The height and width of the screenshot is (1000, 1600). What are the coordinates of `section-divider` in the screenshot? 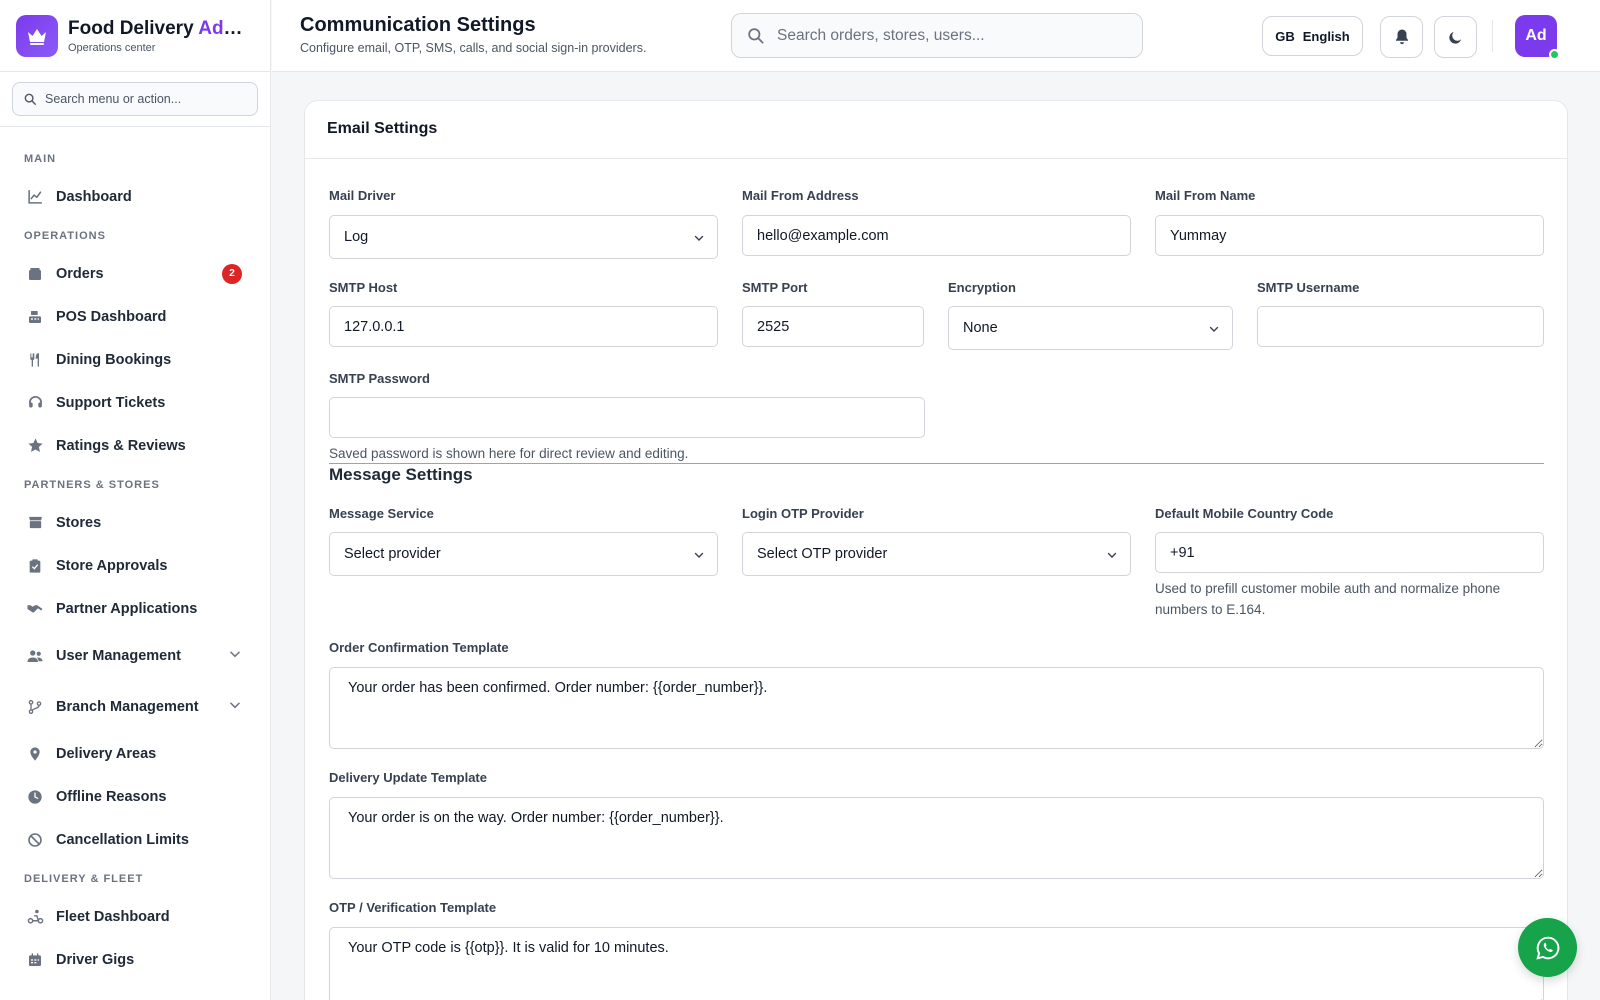 It's located at (936, 463).